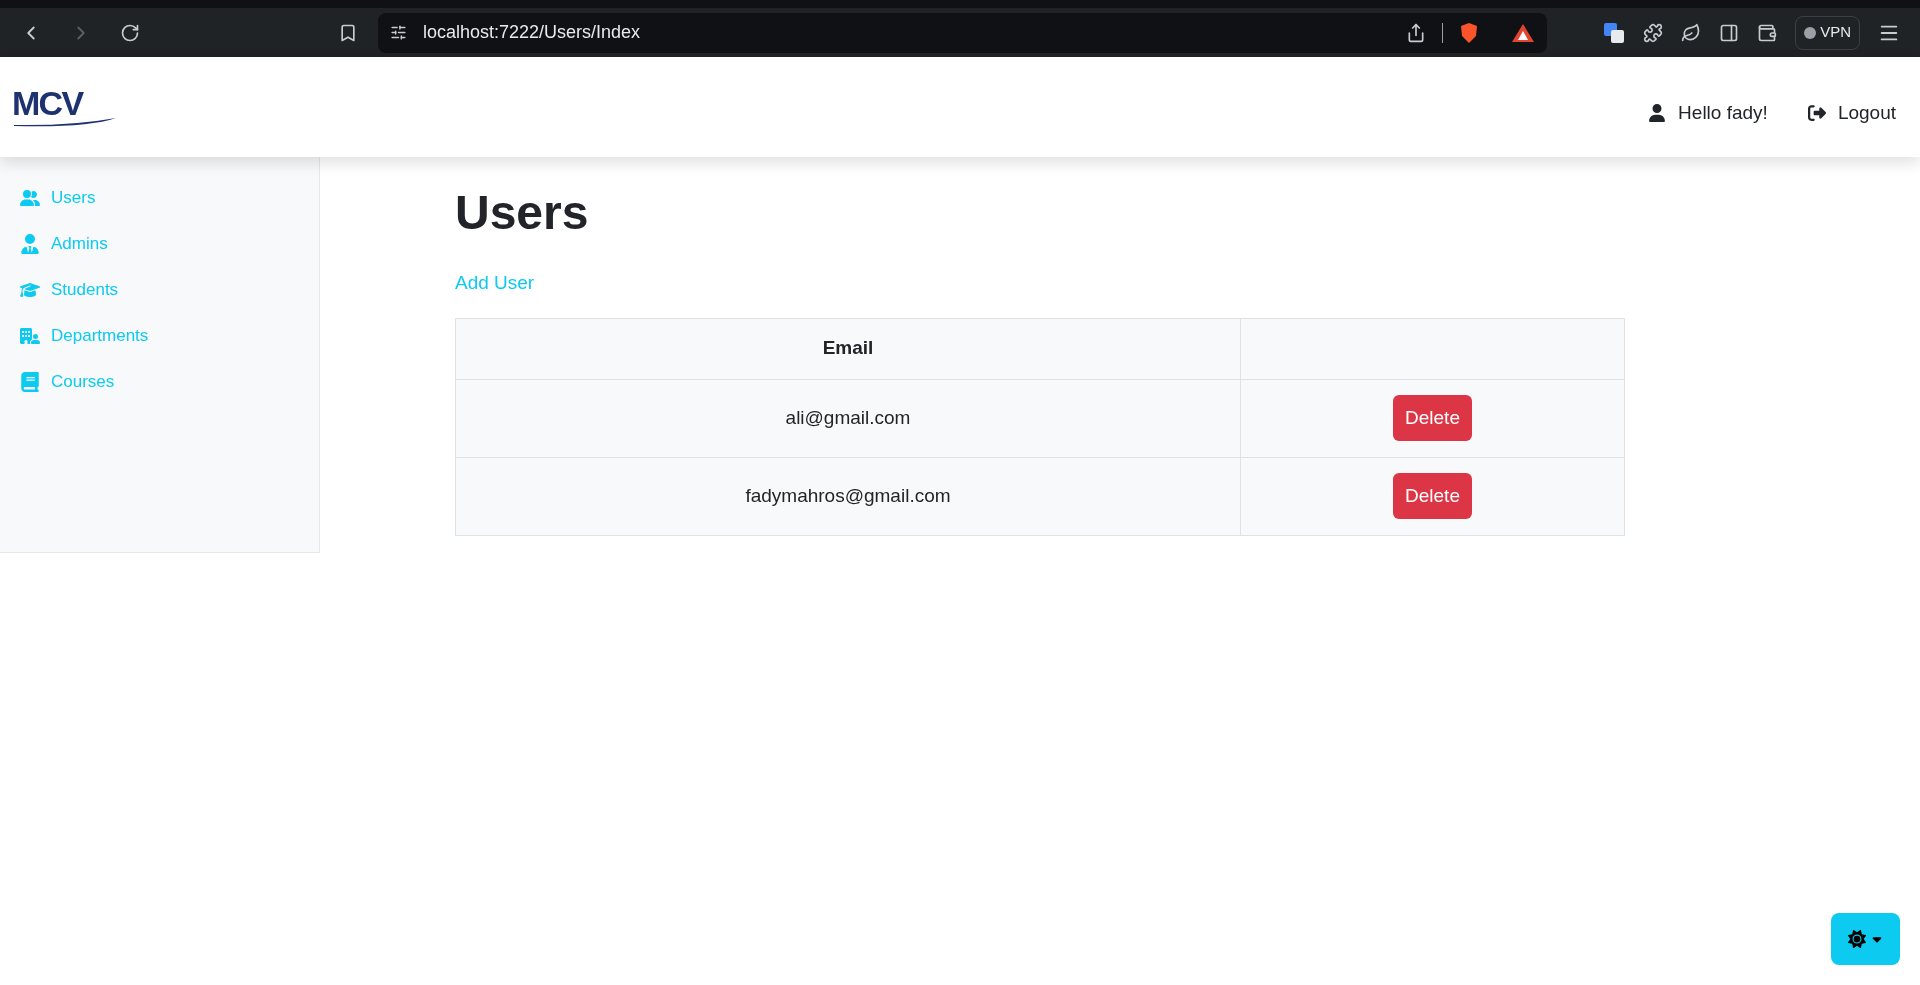  I want to click on logout-link: Logout, so click(1851, 113).